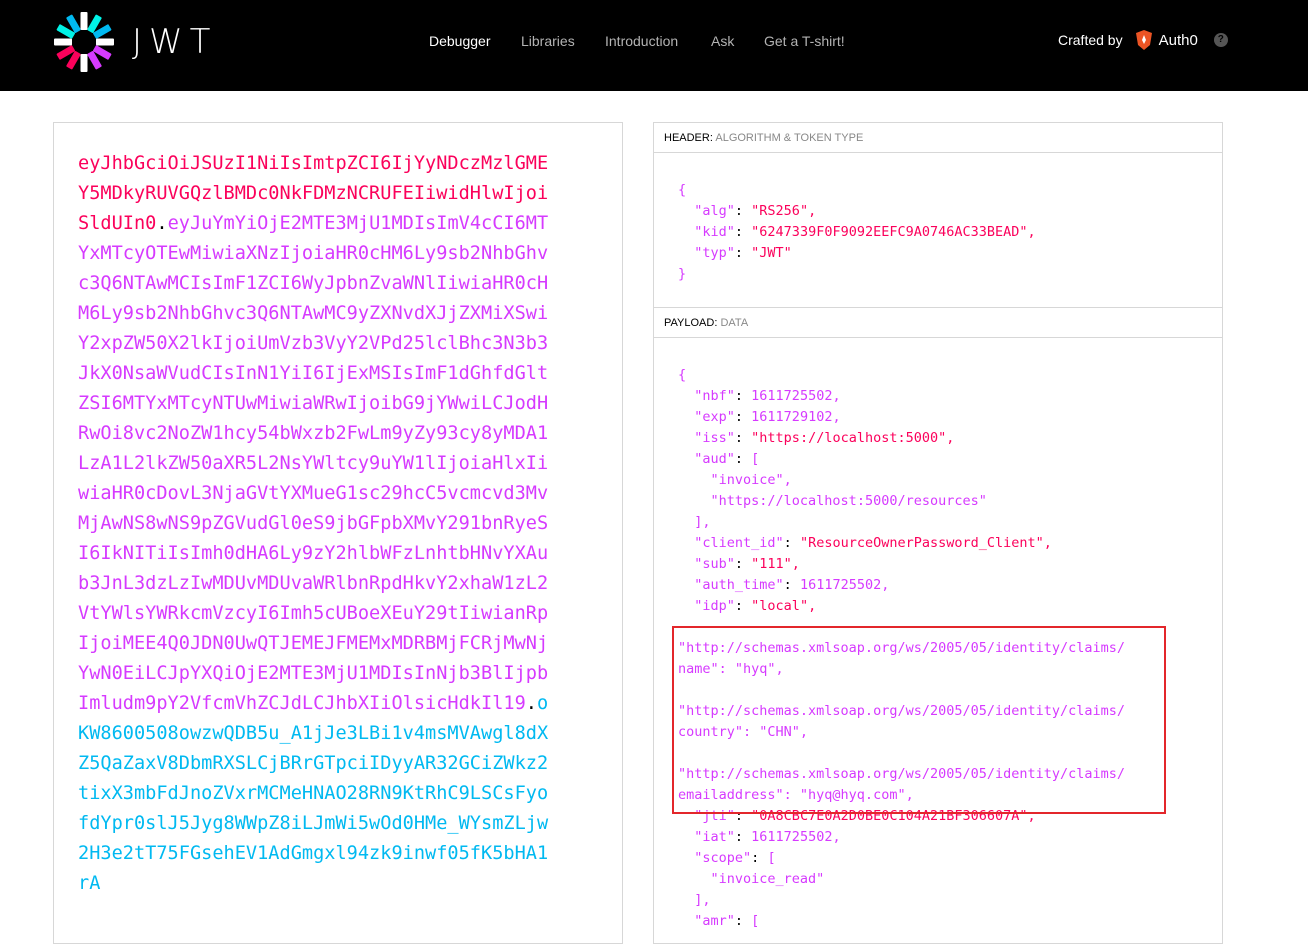 The height and width of the screenshot is (944, 1308). Describe the element at coordinates (460, 41) in the screenshot. I see `nav-debugger: Debugger` at that location.